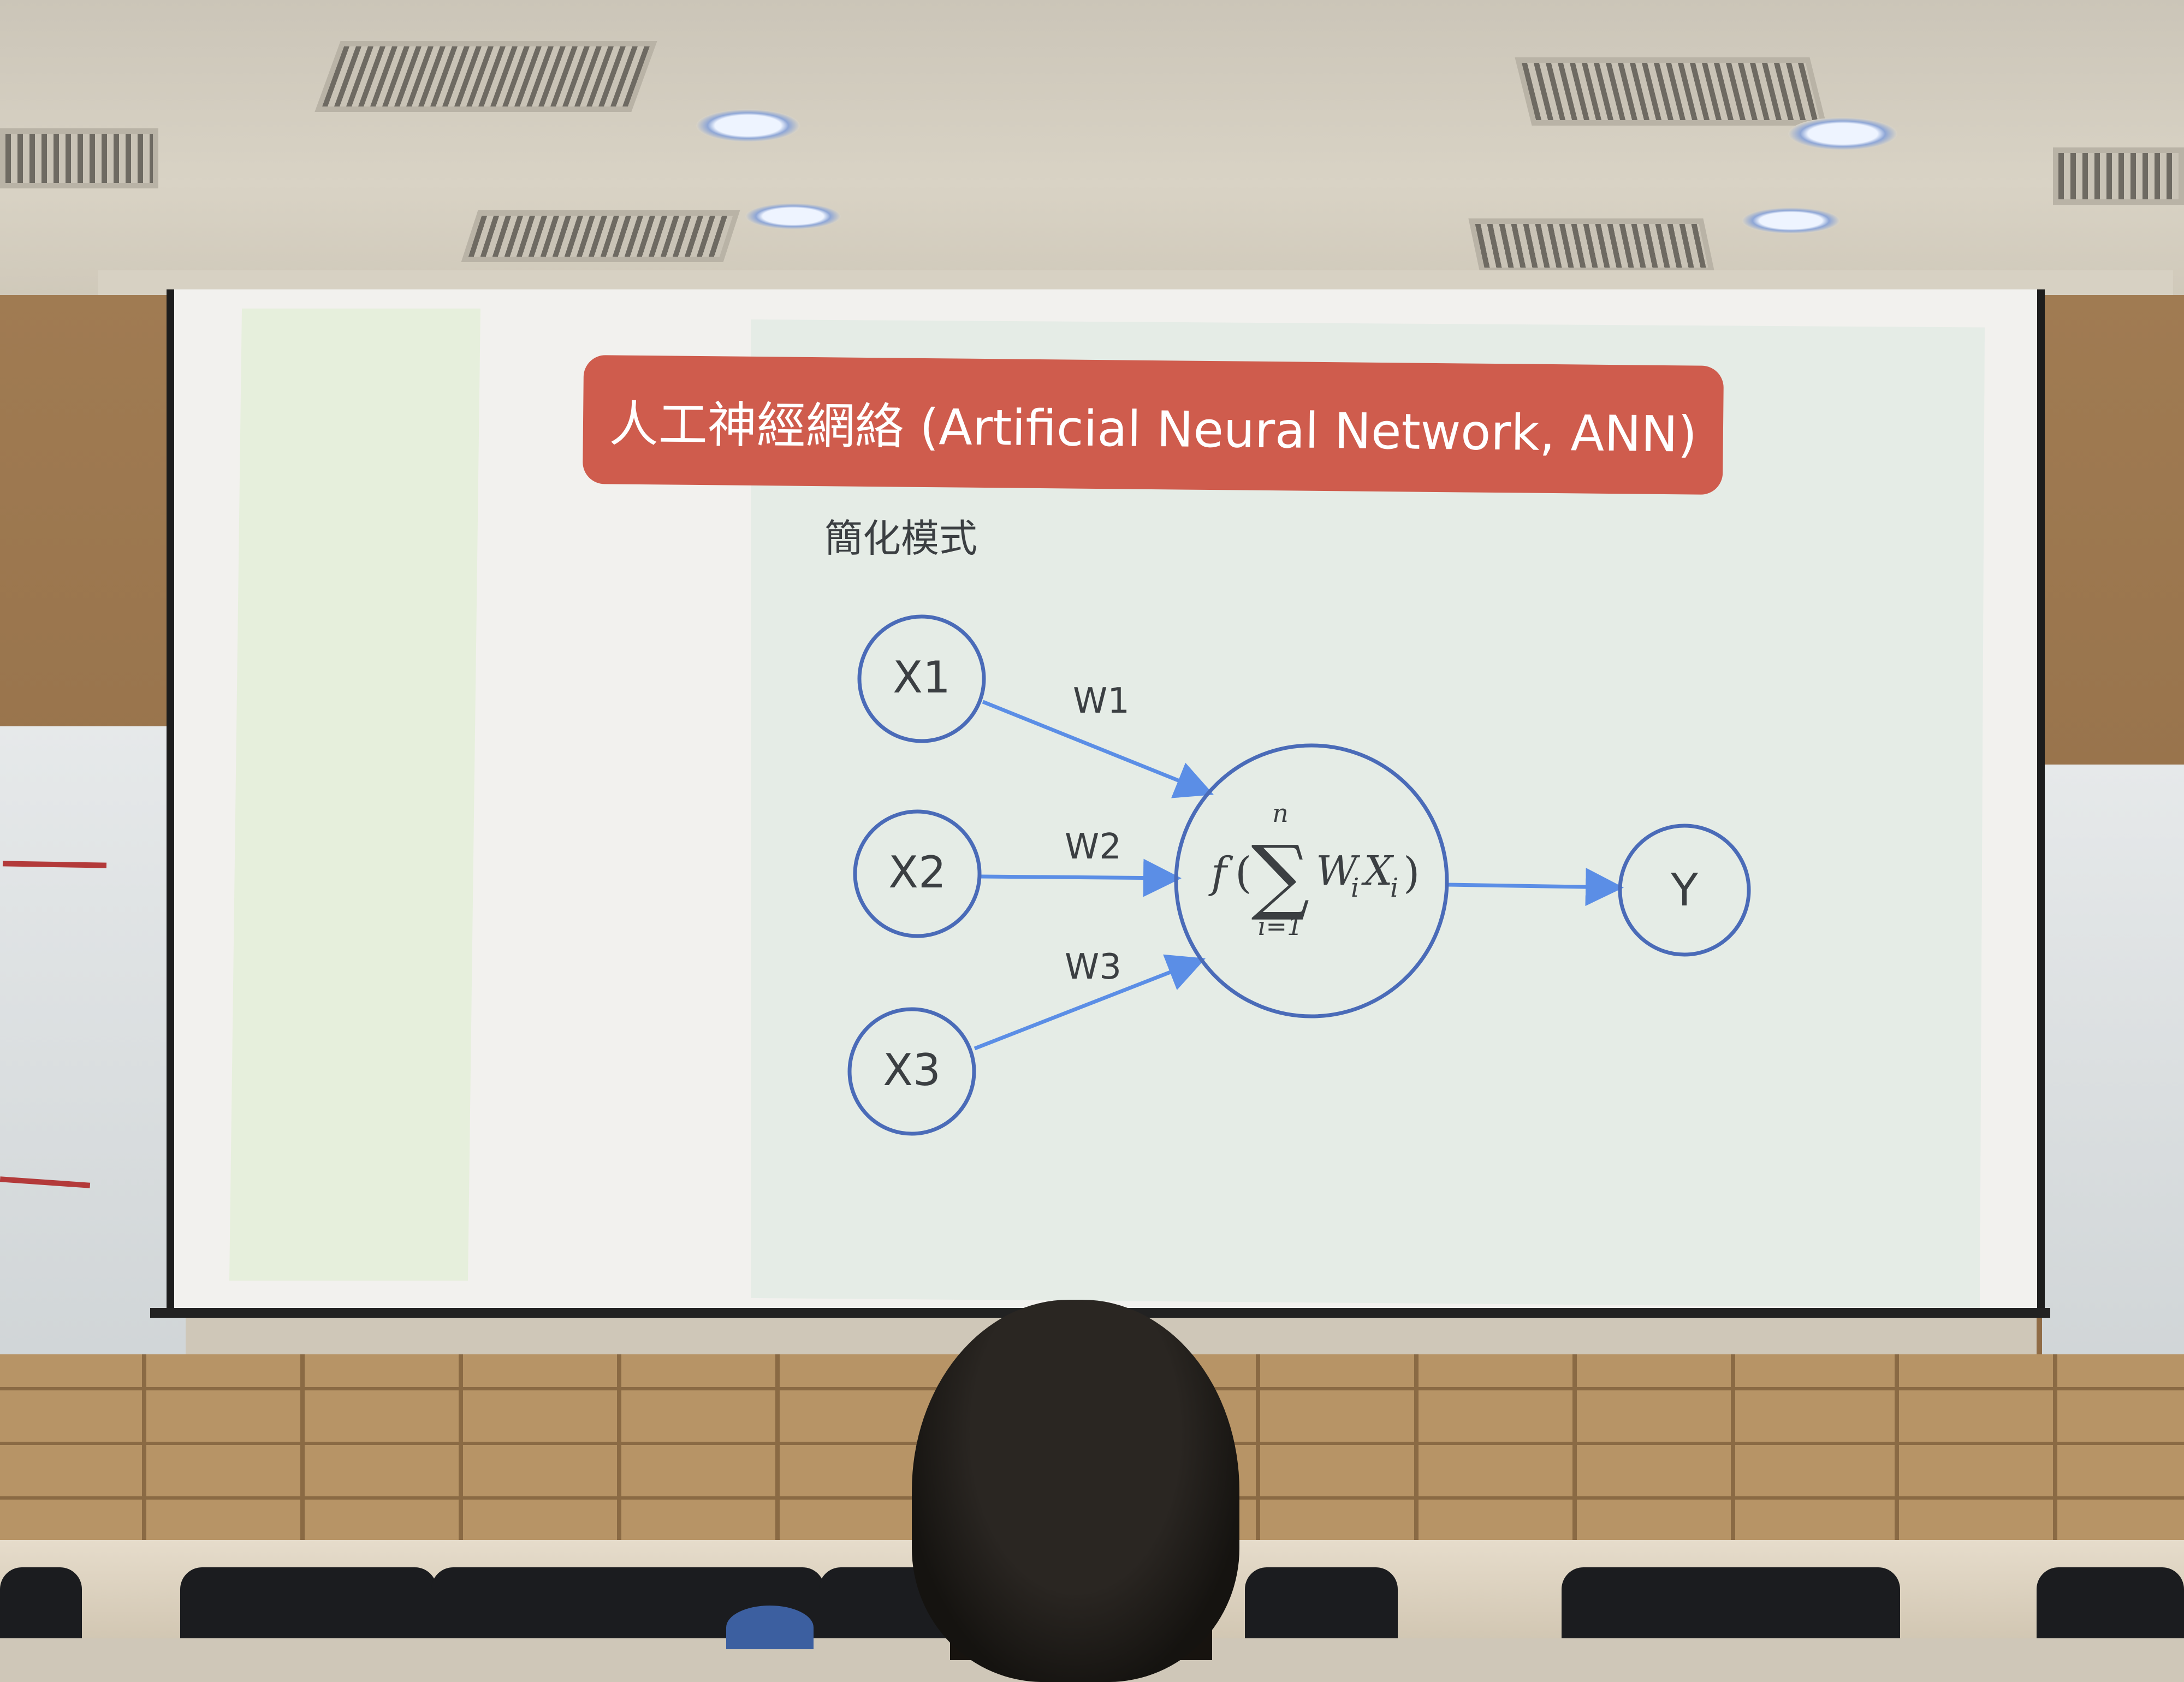 This screenshot has width=2184, height=1682. What do you see at coordinates (1075, 1491) in the screenshot?
I see `audience-member-head` at bounding box center [1075, 1491].